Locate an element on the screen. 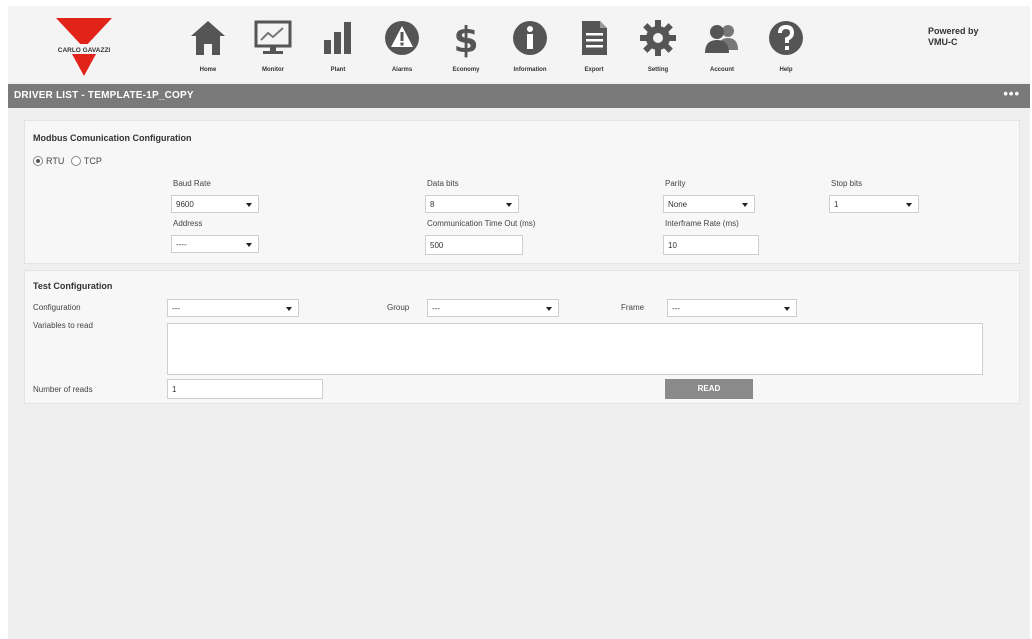  nav-information: Information is located at coordinates (530, 47).